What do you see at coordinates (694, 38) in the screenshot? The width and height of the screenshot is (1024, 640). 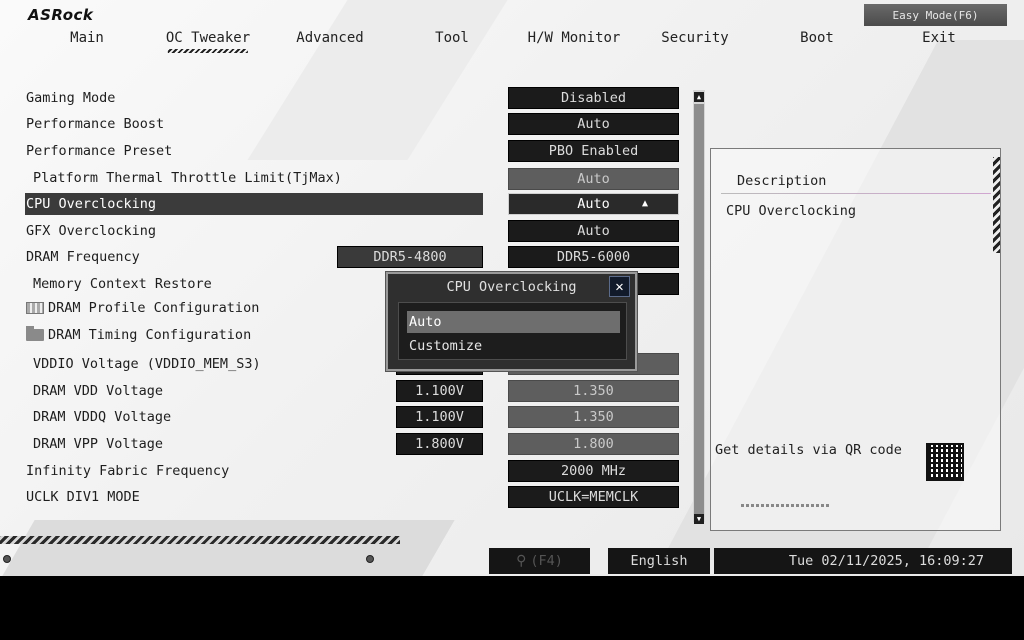 I see `tab-security: Security` at bounding box center [694, 38].